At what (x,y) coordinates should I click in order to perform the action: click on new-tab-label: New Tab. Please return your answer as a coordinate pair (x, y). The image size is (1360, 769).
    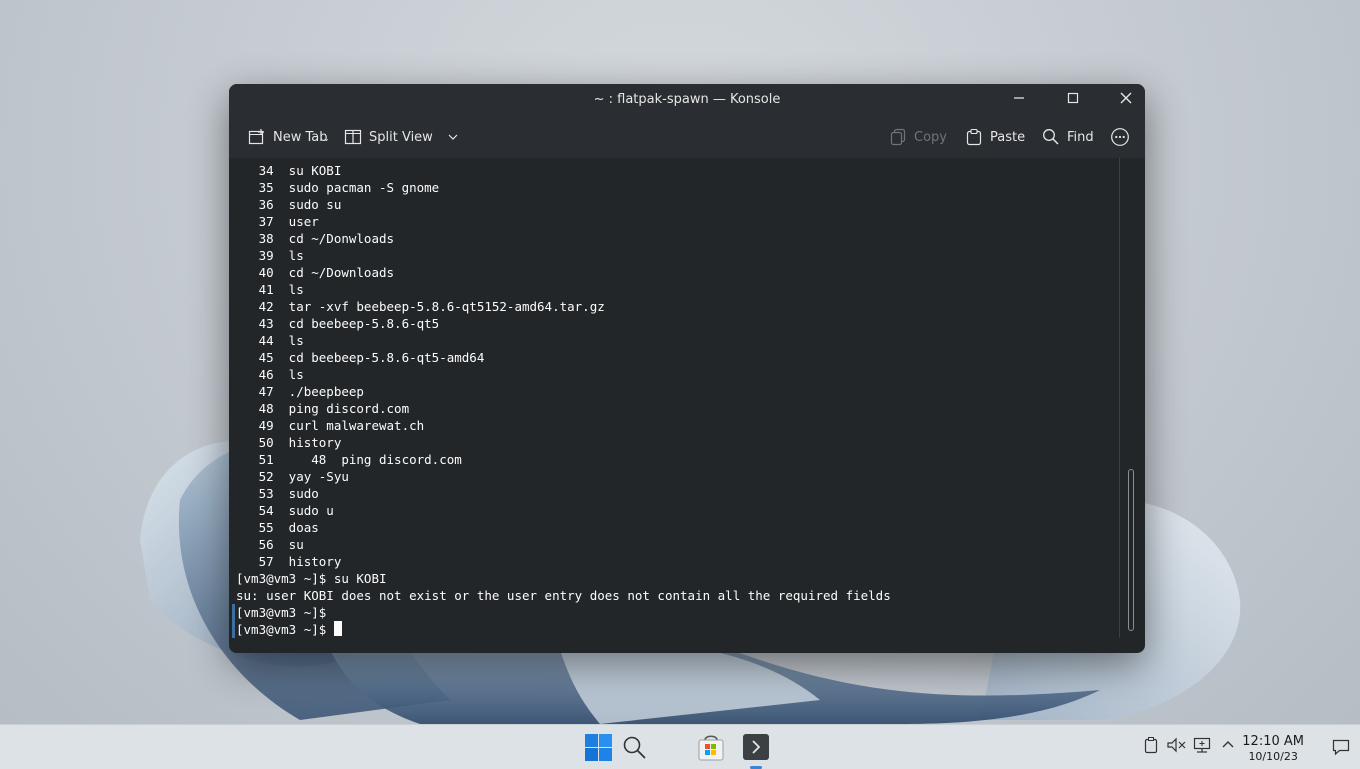
    Looking at the image, I should click on (300, 137).